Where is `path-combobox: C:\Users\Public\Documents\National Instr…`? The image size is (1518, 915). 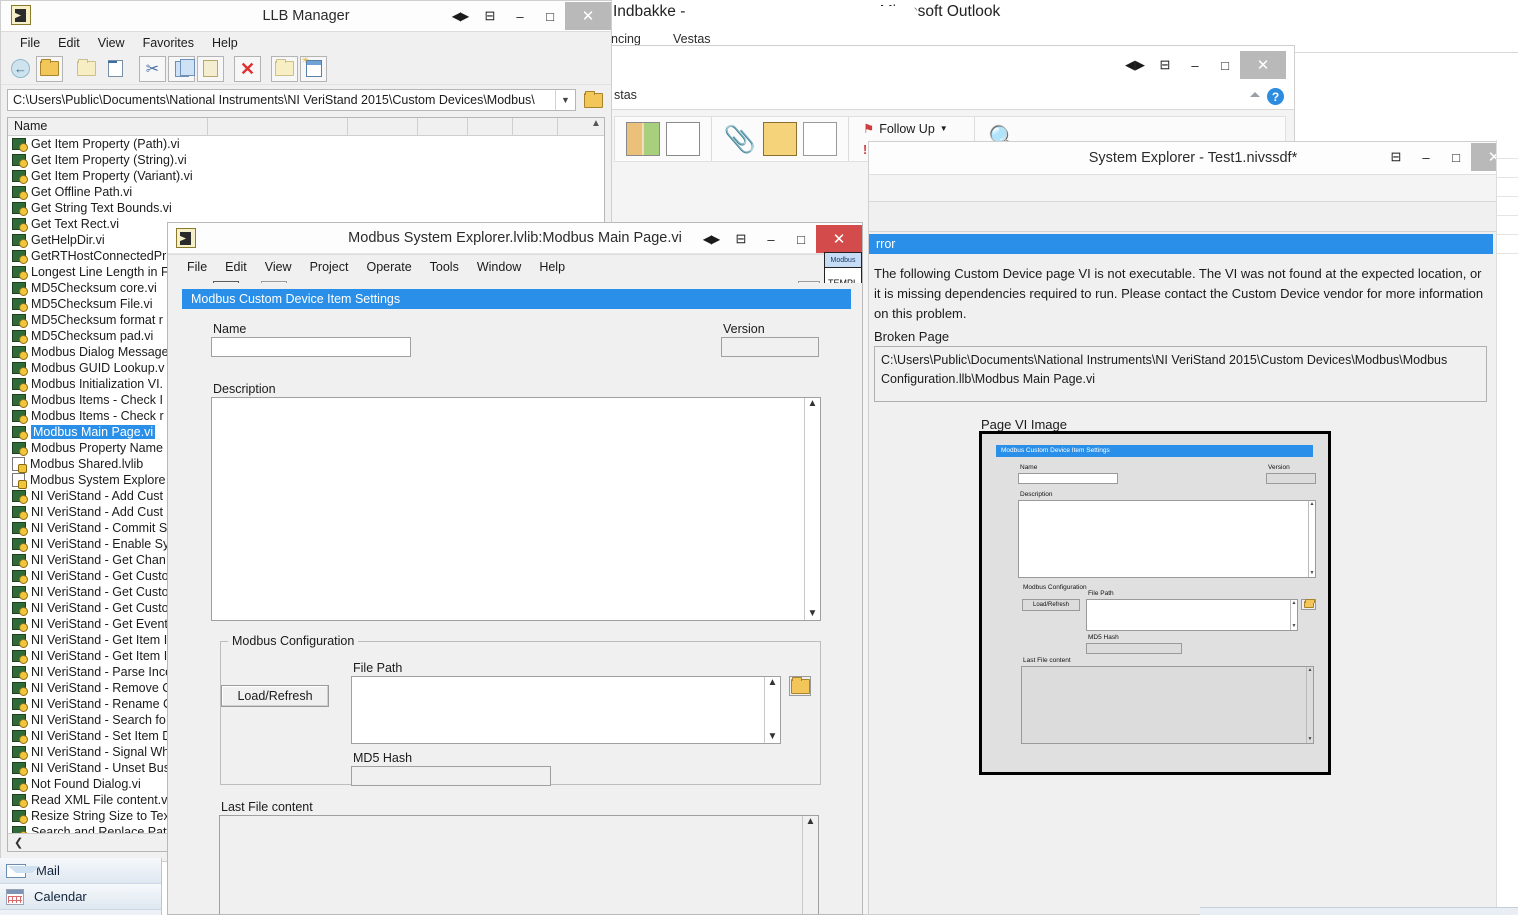
path-combobox: C:\Users\Public\Documents\National Instr… is located at coordinates (291, 100).